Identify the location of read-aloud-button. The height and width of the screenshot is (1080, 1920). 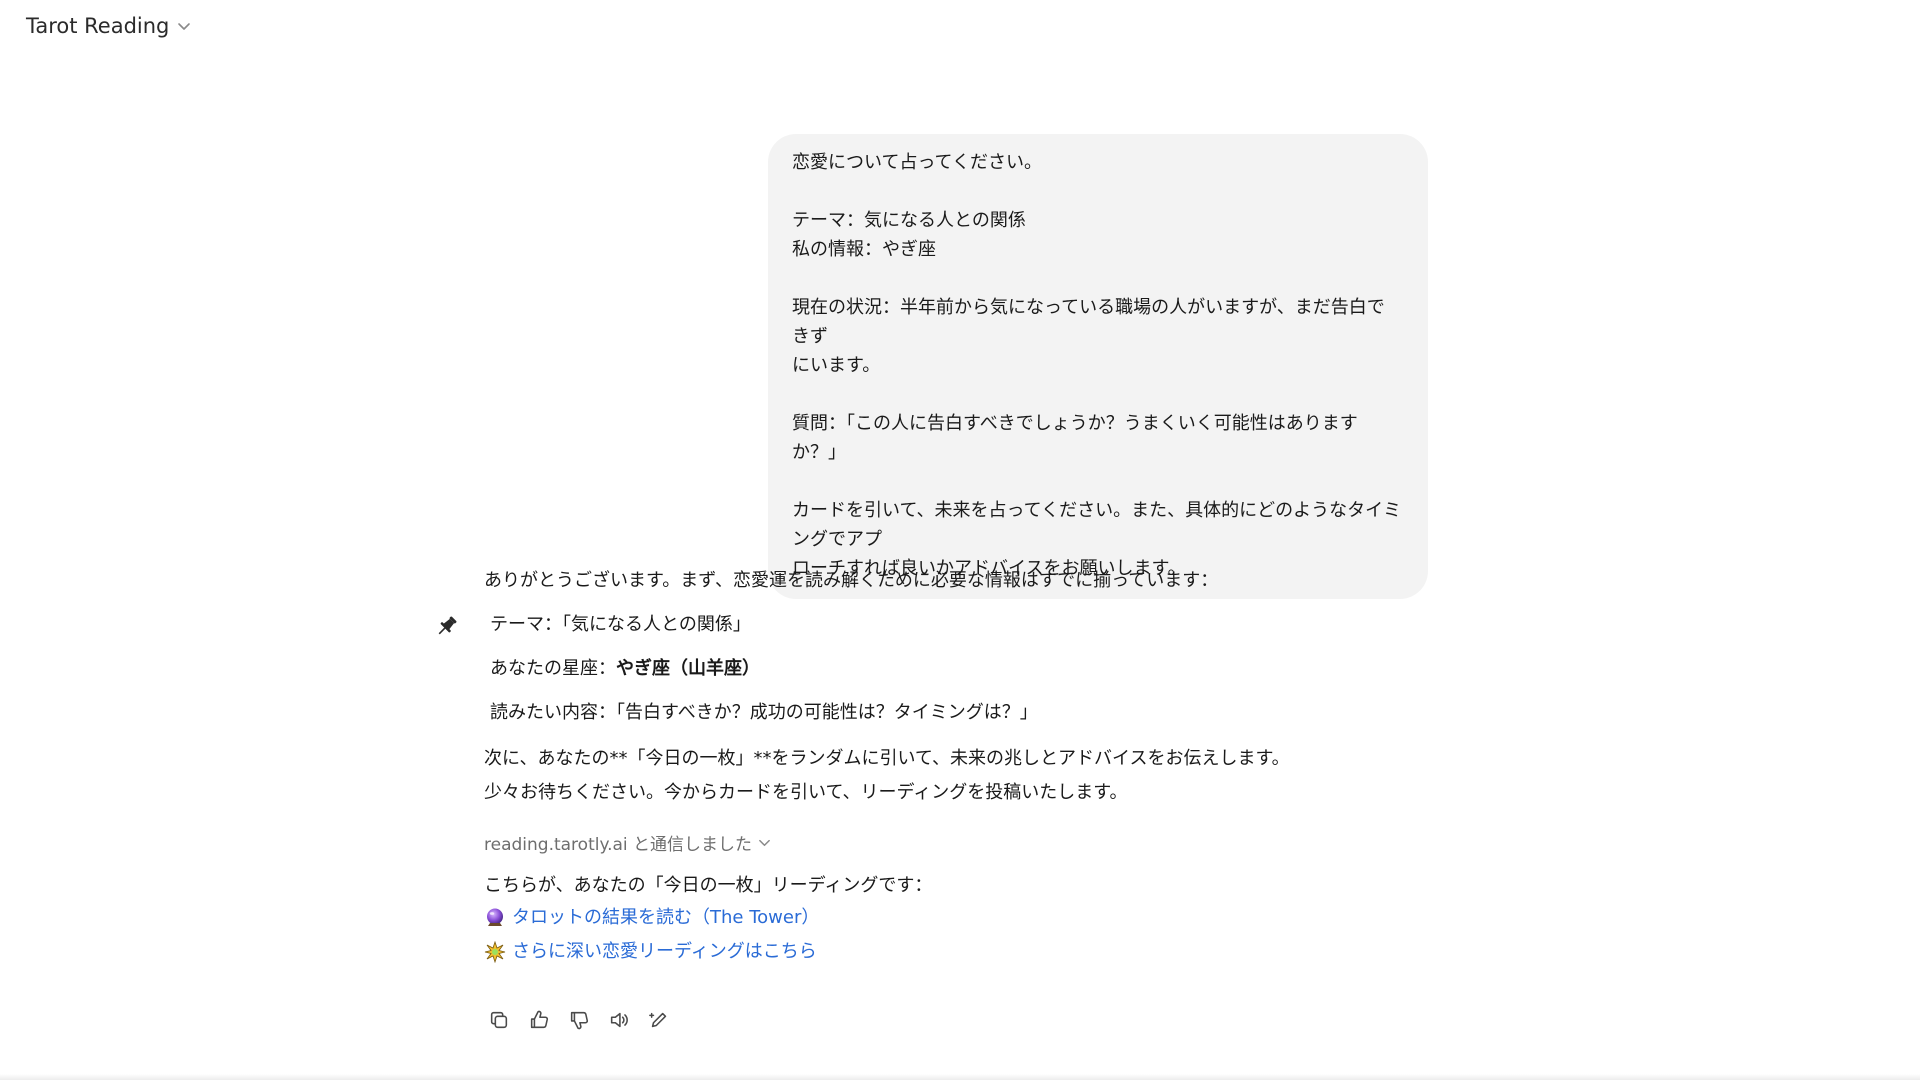
(619, 1020).